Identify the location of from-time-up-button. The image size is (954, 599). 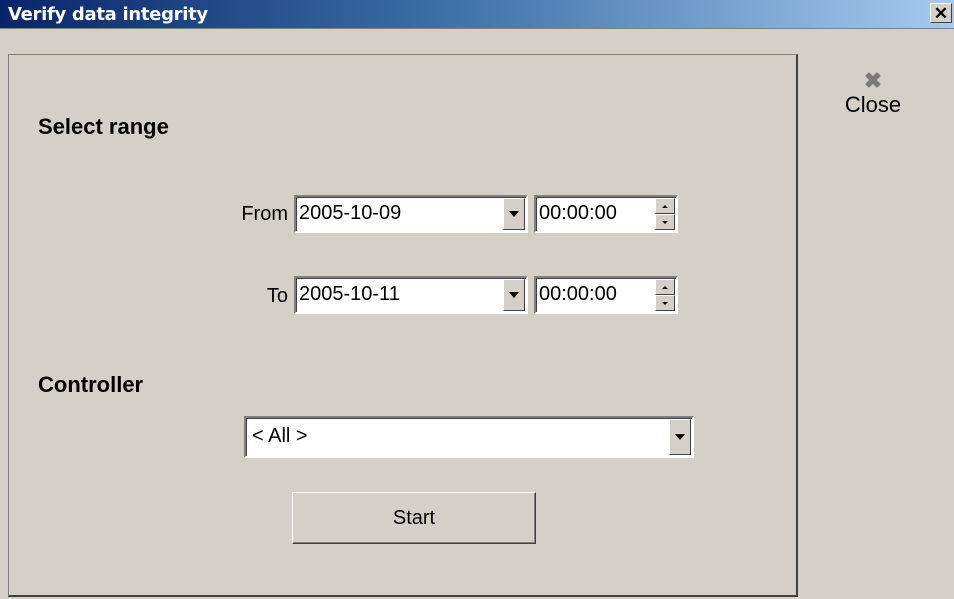
(665, 206).